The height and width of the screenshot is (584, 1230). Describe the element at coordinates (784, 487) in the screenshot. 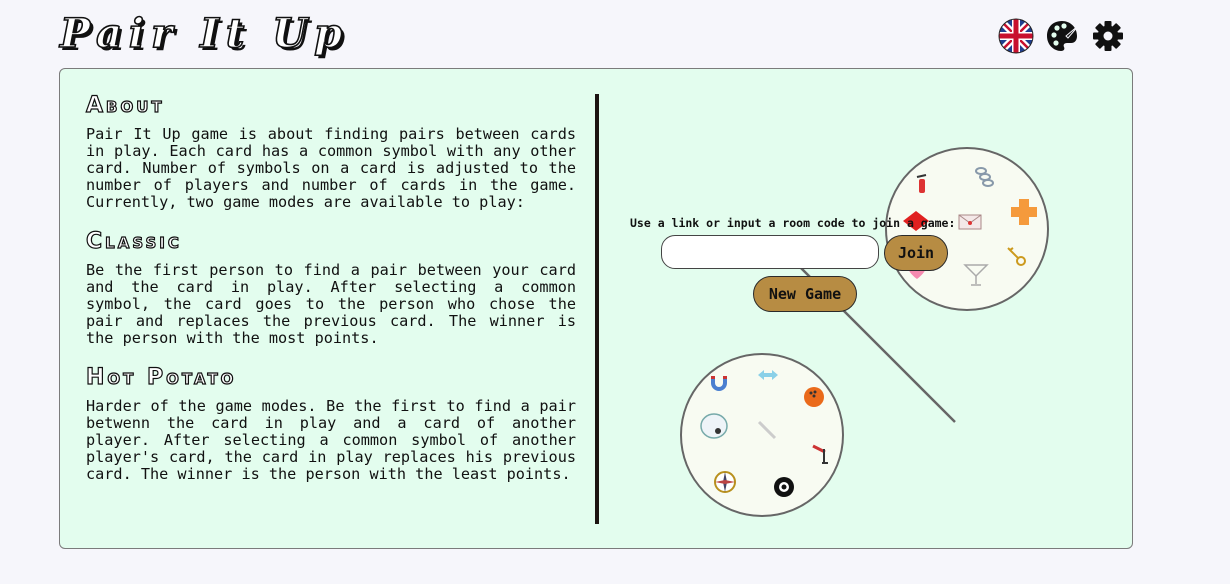

I see `eight-ball-icon` at that location.